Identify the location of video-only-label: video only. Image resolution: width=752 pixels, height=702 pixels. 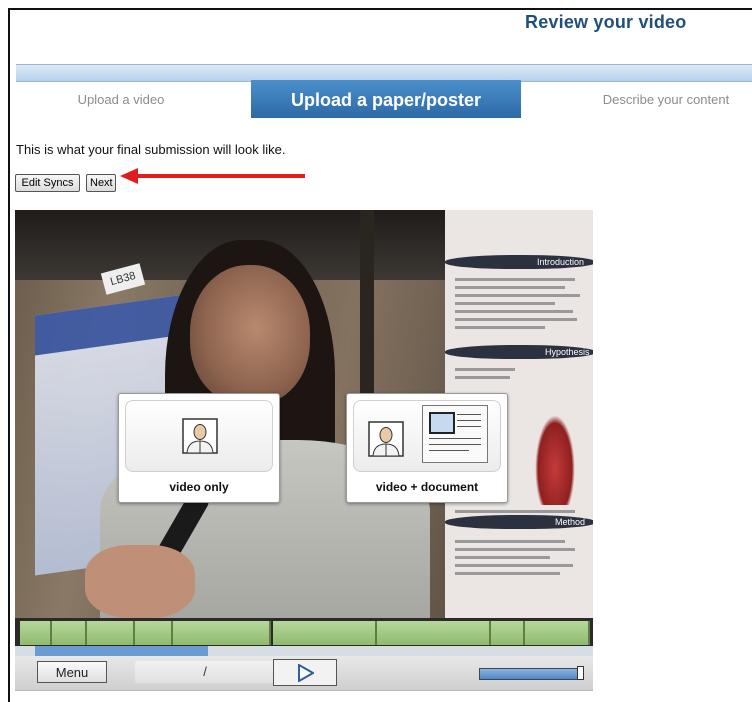
(199, 487).